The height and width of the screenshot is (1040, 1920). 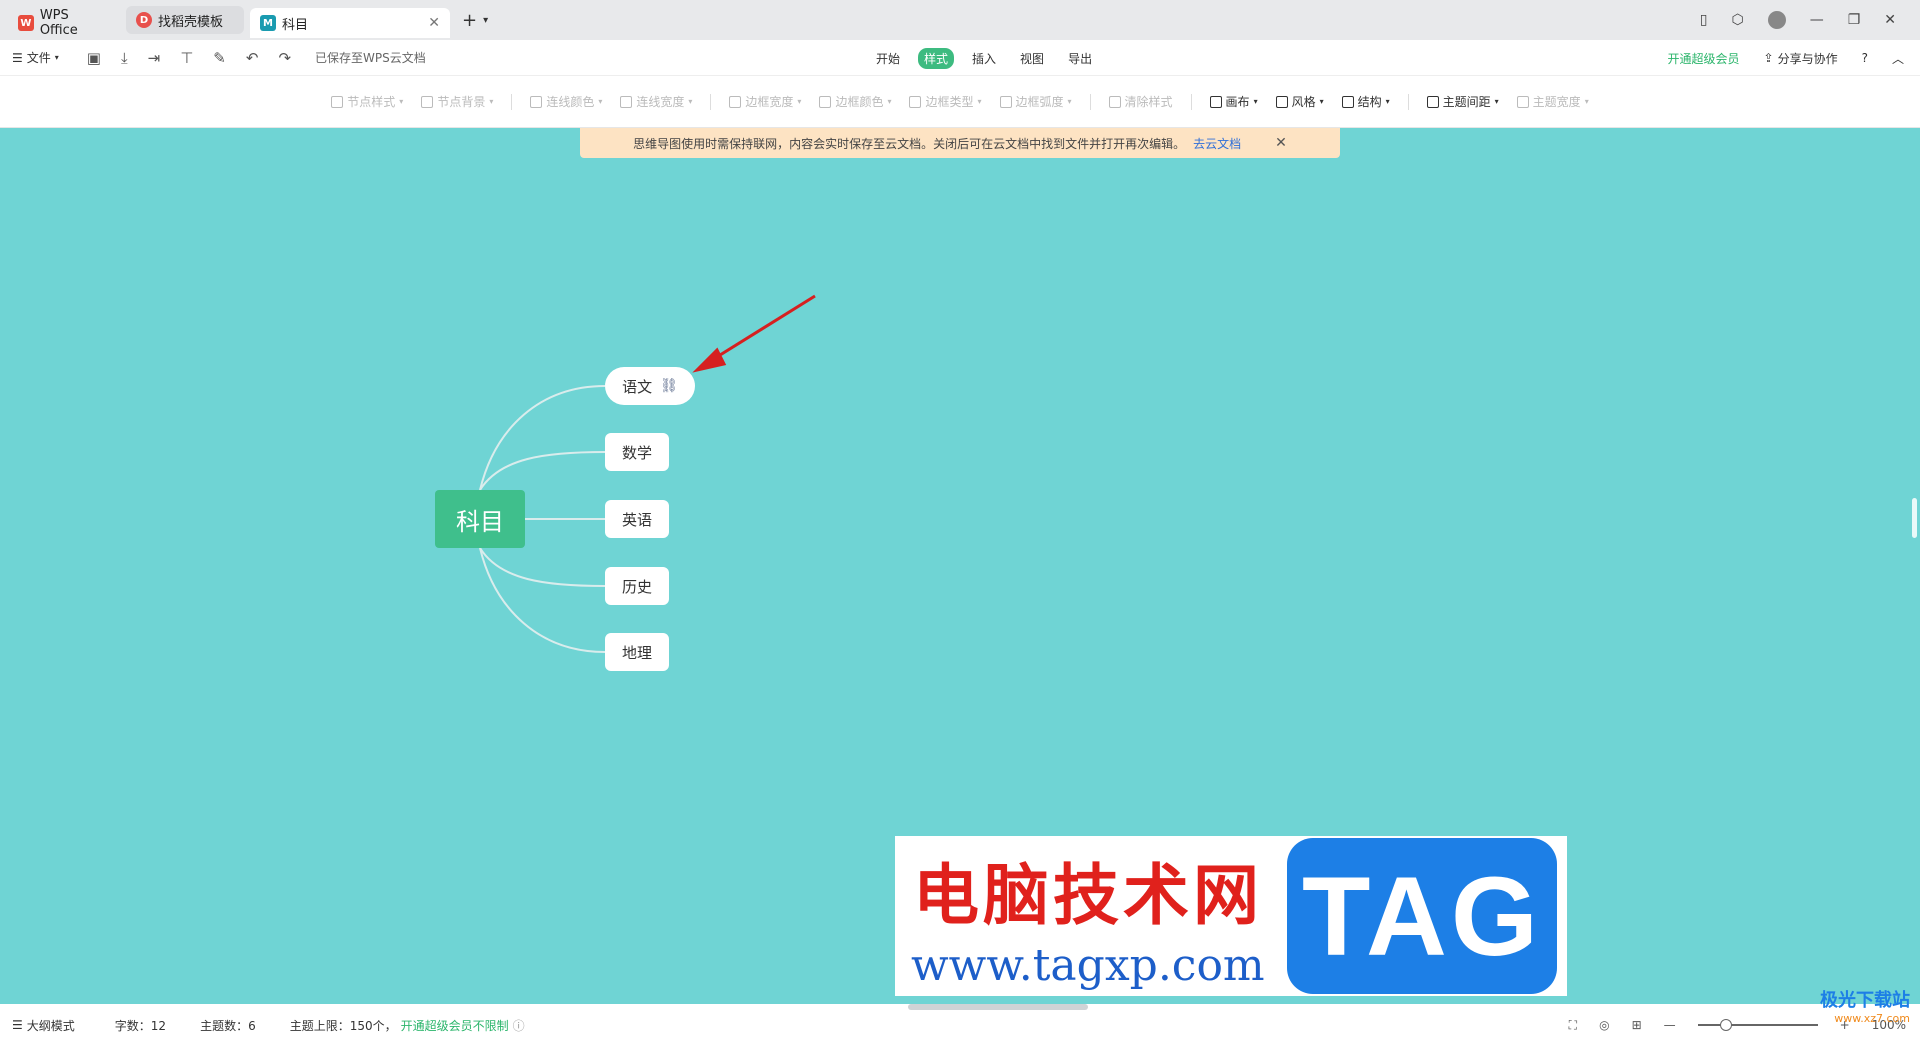 I want to click on word-count: 字数：12, so click(x=140, y=1025).